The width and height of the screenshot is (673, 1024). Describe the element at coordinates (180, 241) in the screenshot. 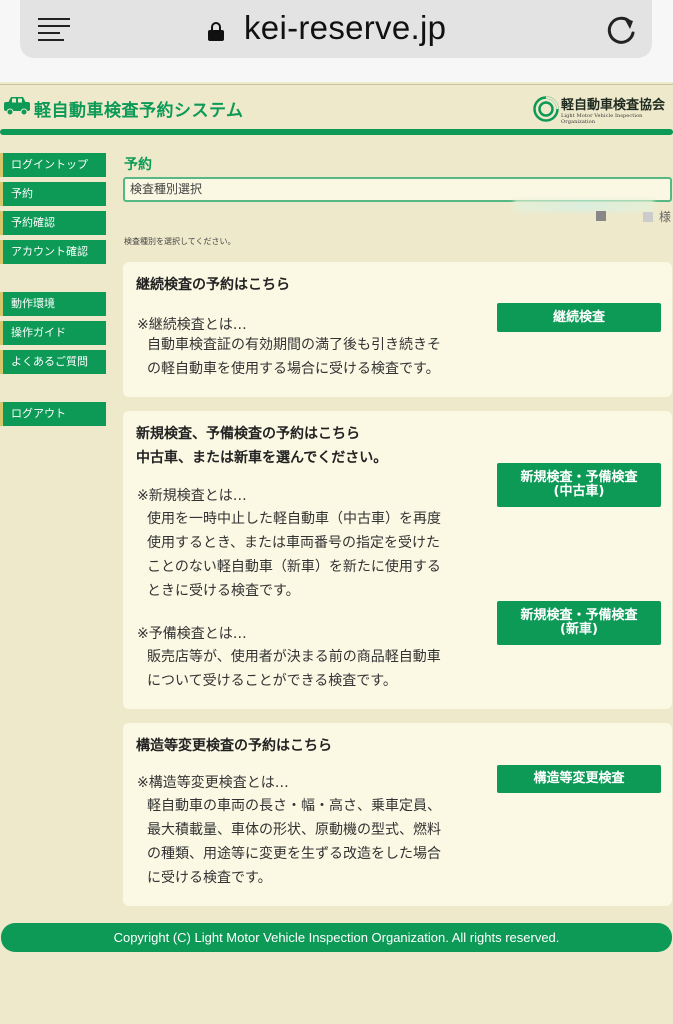

I see `instruction-text: 検査種別を選択してください。` at that location.